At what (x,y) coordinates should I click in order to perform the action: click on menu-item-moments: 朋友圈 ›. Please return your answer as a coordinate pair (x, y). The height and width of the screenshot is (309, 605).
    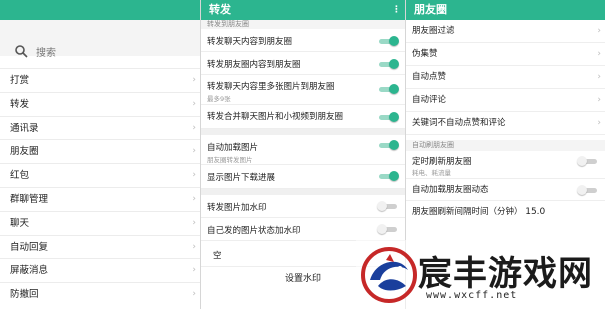
    Looking at the image, I should click on (100, 151).